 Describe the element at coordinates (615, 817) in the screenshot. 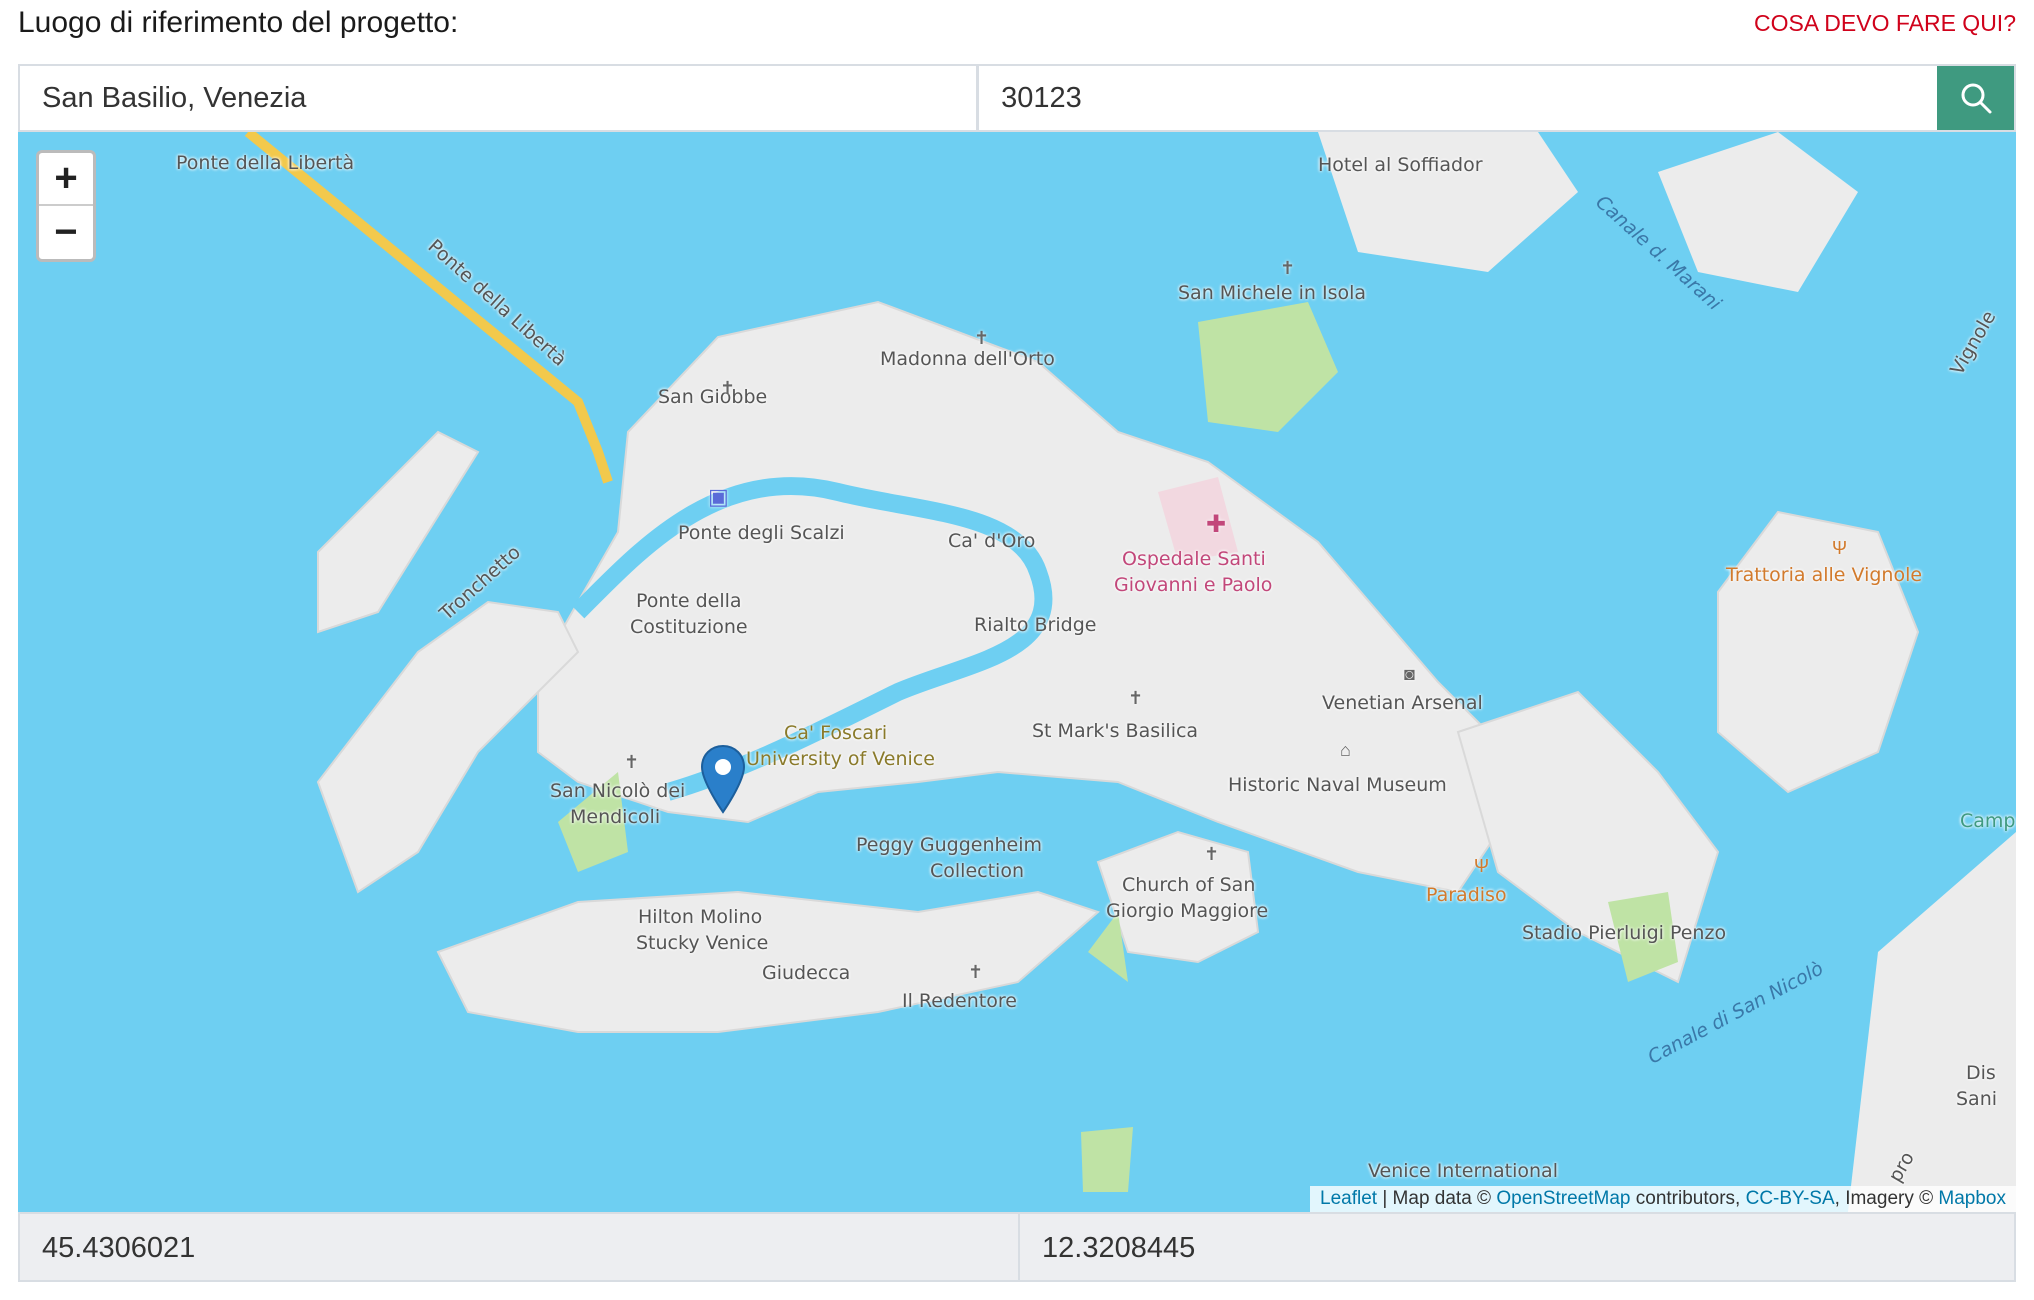

I see `map-label: Mendicoli` at that location.